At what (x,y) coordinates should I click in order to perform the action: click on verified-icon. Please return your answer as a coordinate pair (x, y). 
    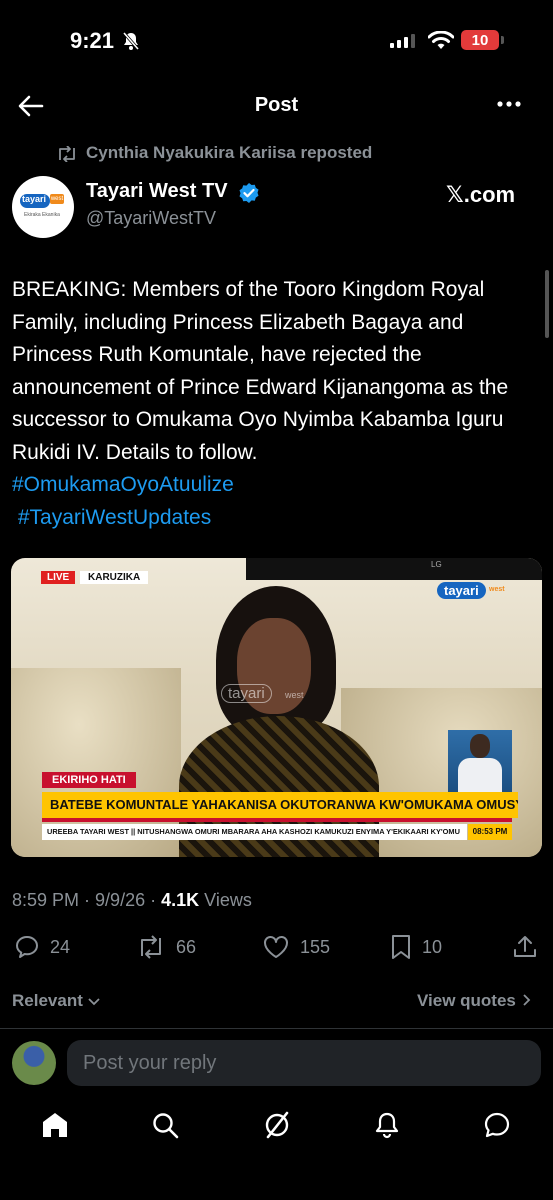
    Looking at the image, I should click on (249, 193).